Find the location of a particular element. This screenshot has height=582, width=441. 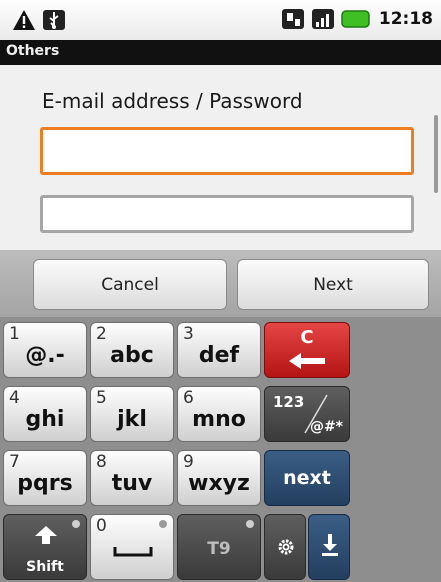

key-4: 4 ghi is located at coordinates (45, 414).